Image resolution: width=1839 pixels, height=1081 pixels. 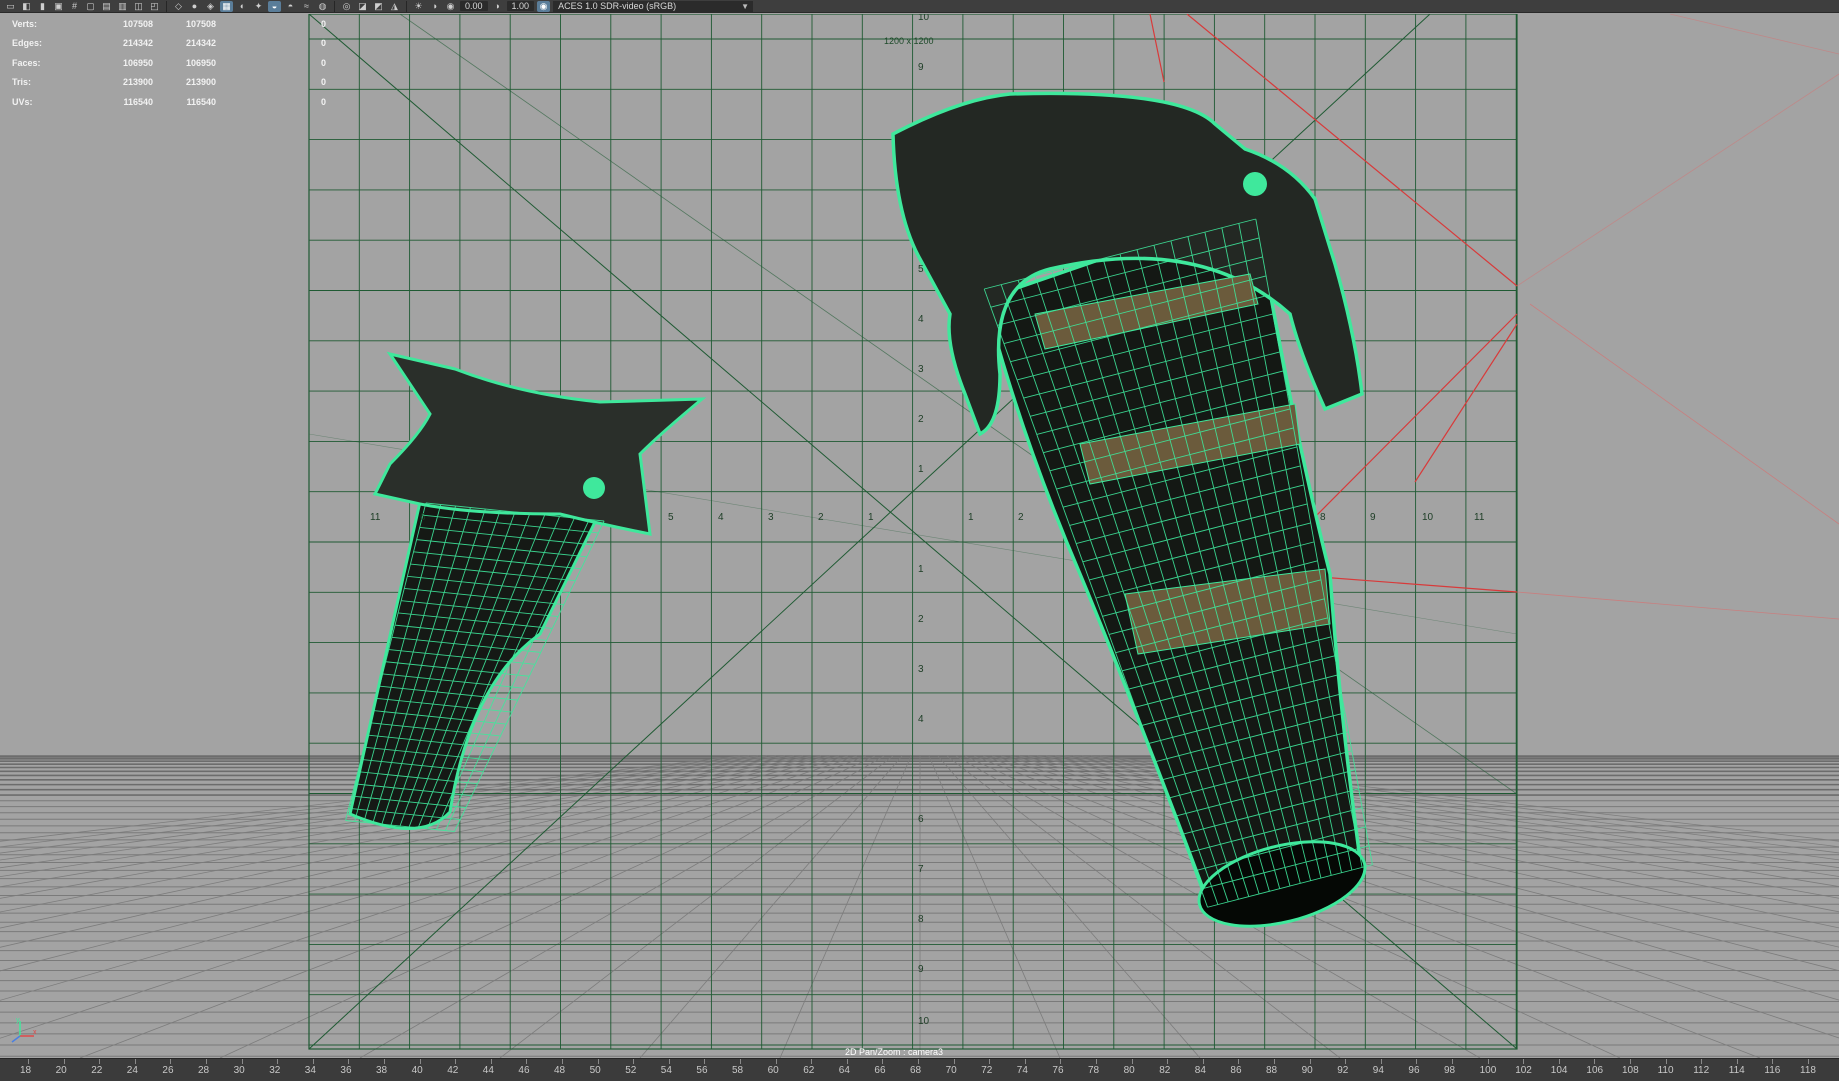 I want to click on grid-label: 3, so click(x=921, y=669).